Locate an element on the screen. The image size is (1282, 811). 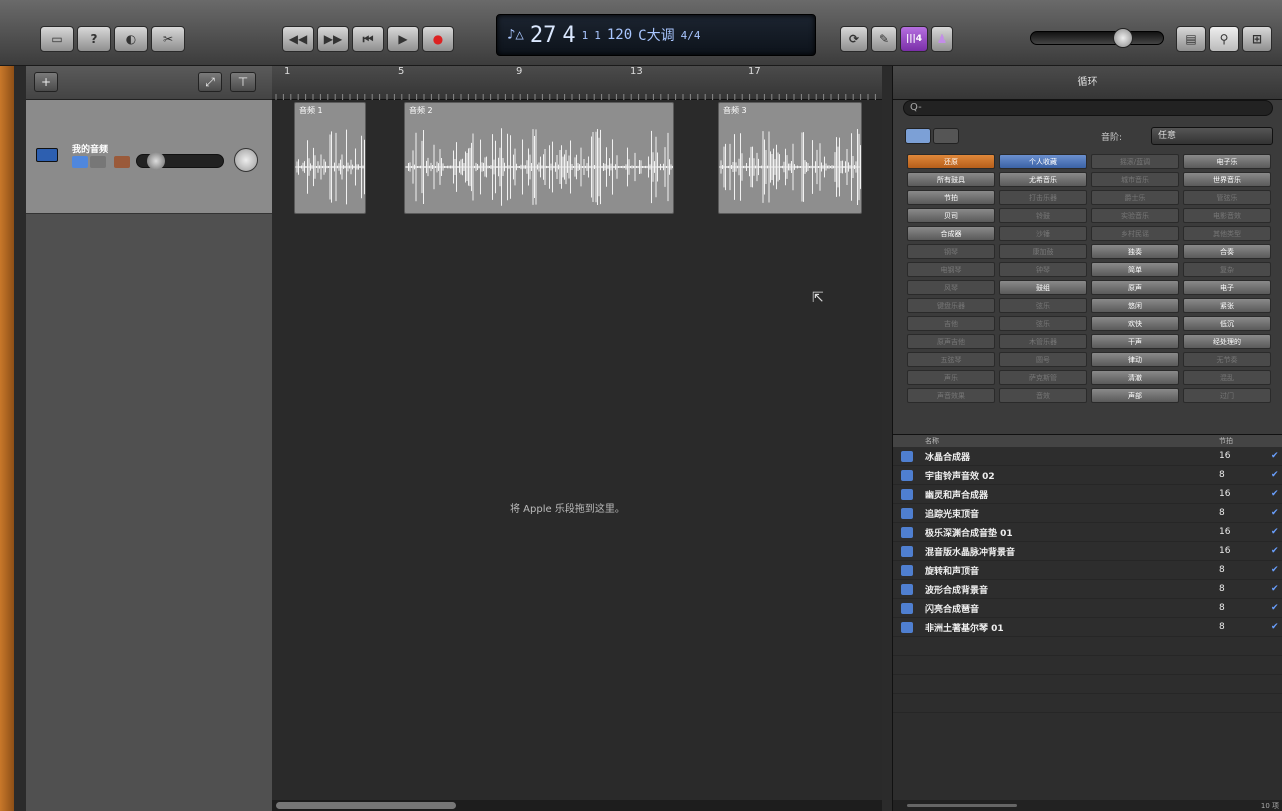
audio-region: 音频 3 is located at coordinates (790, 158).